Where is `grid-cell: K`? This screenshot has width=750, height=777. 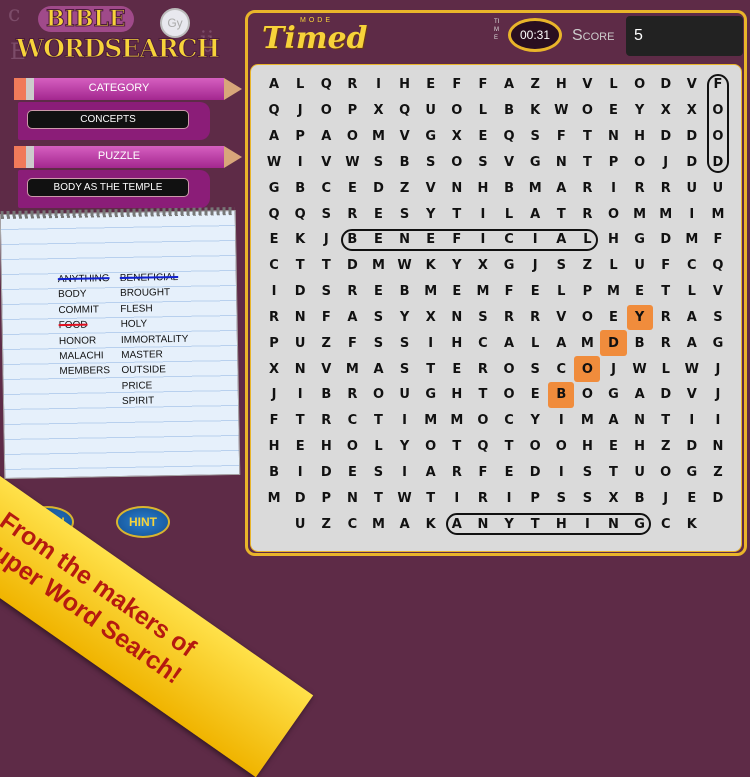 grid-cell: K is located at coordinates (535, 111).